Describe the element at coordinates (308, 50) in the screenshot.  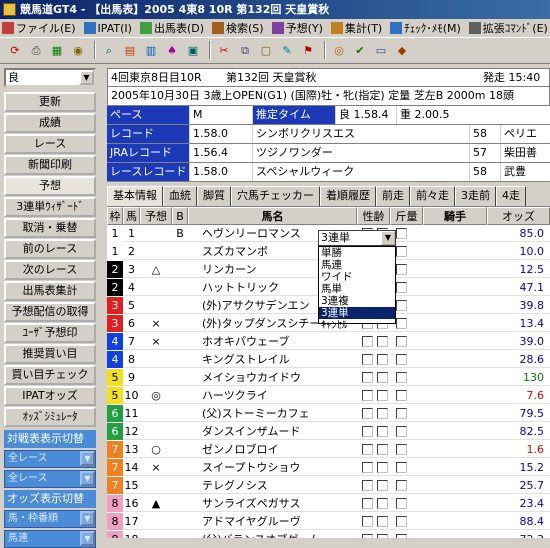
I see `flag-icon: ⚑` at that location.